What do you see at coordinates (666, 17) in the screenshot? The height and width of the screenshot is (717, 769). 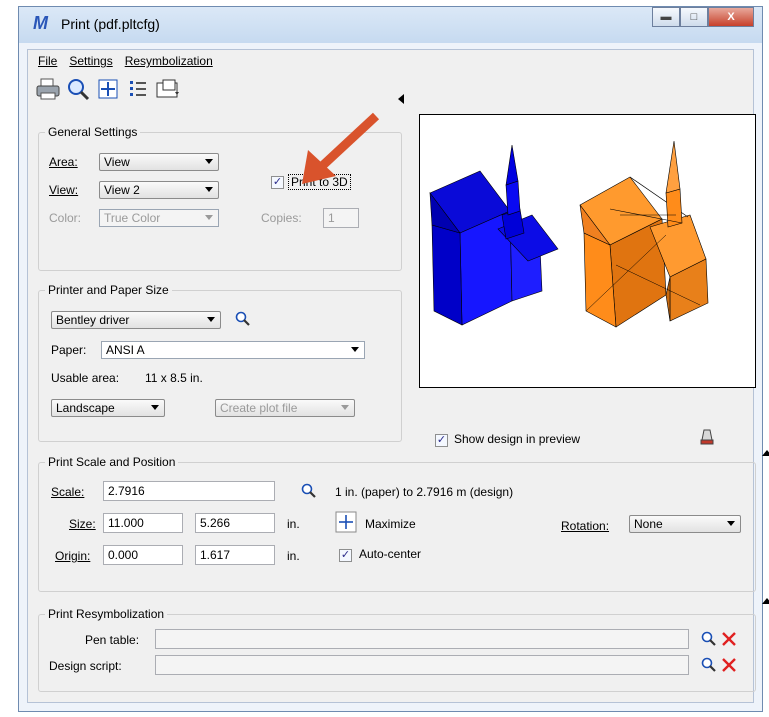 I see `minimize-button: ▬` at bounding box center [666, 17].